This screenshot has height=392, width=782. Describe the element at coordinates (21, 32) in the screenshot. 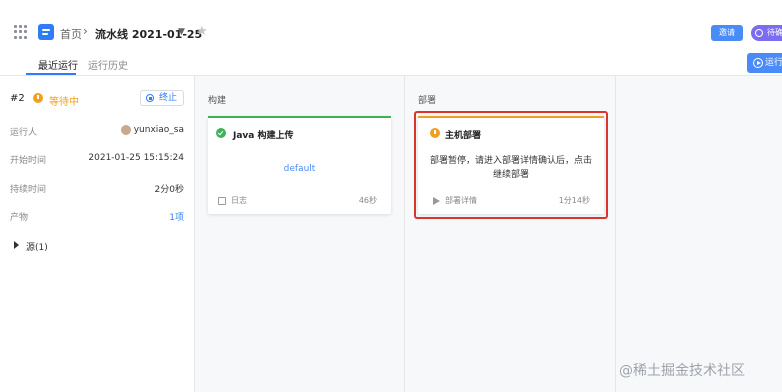

I see `apps-grid-icon` at that location.